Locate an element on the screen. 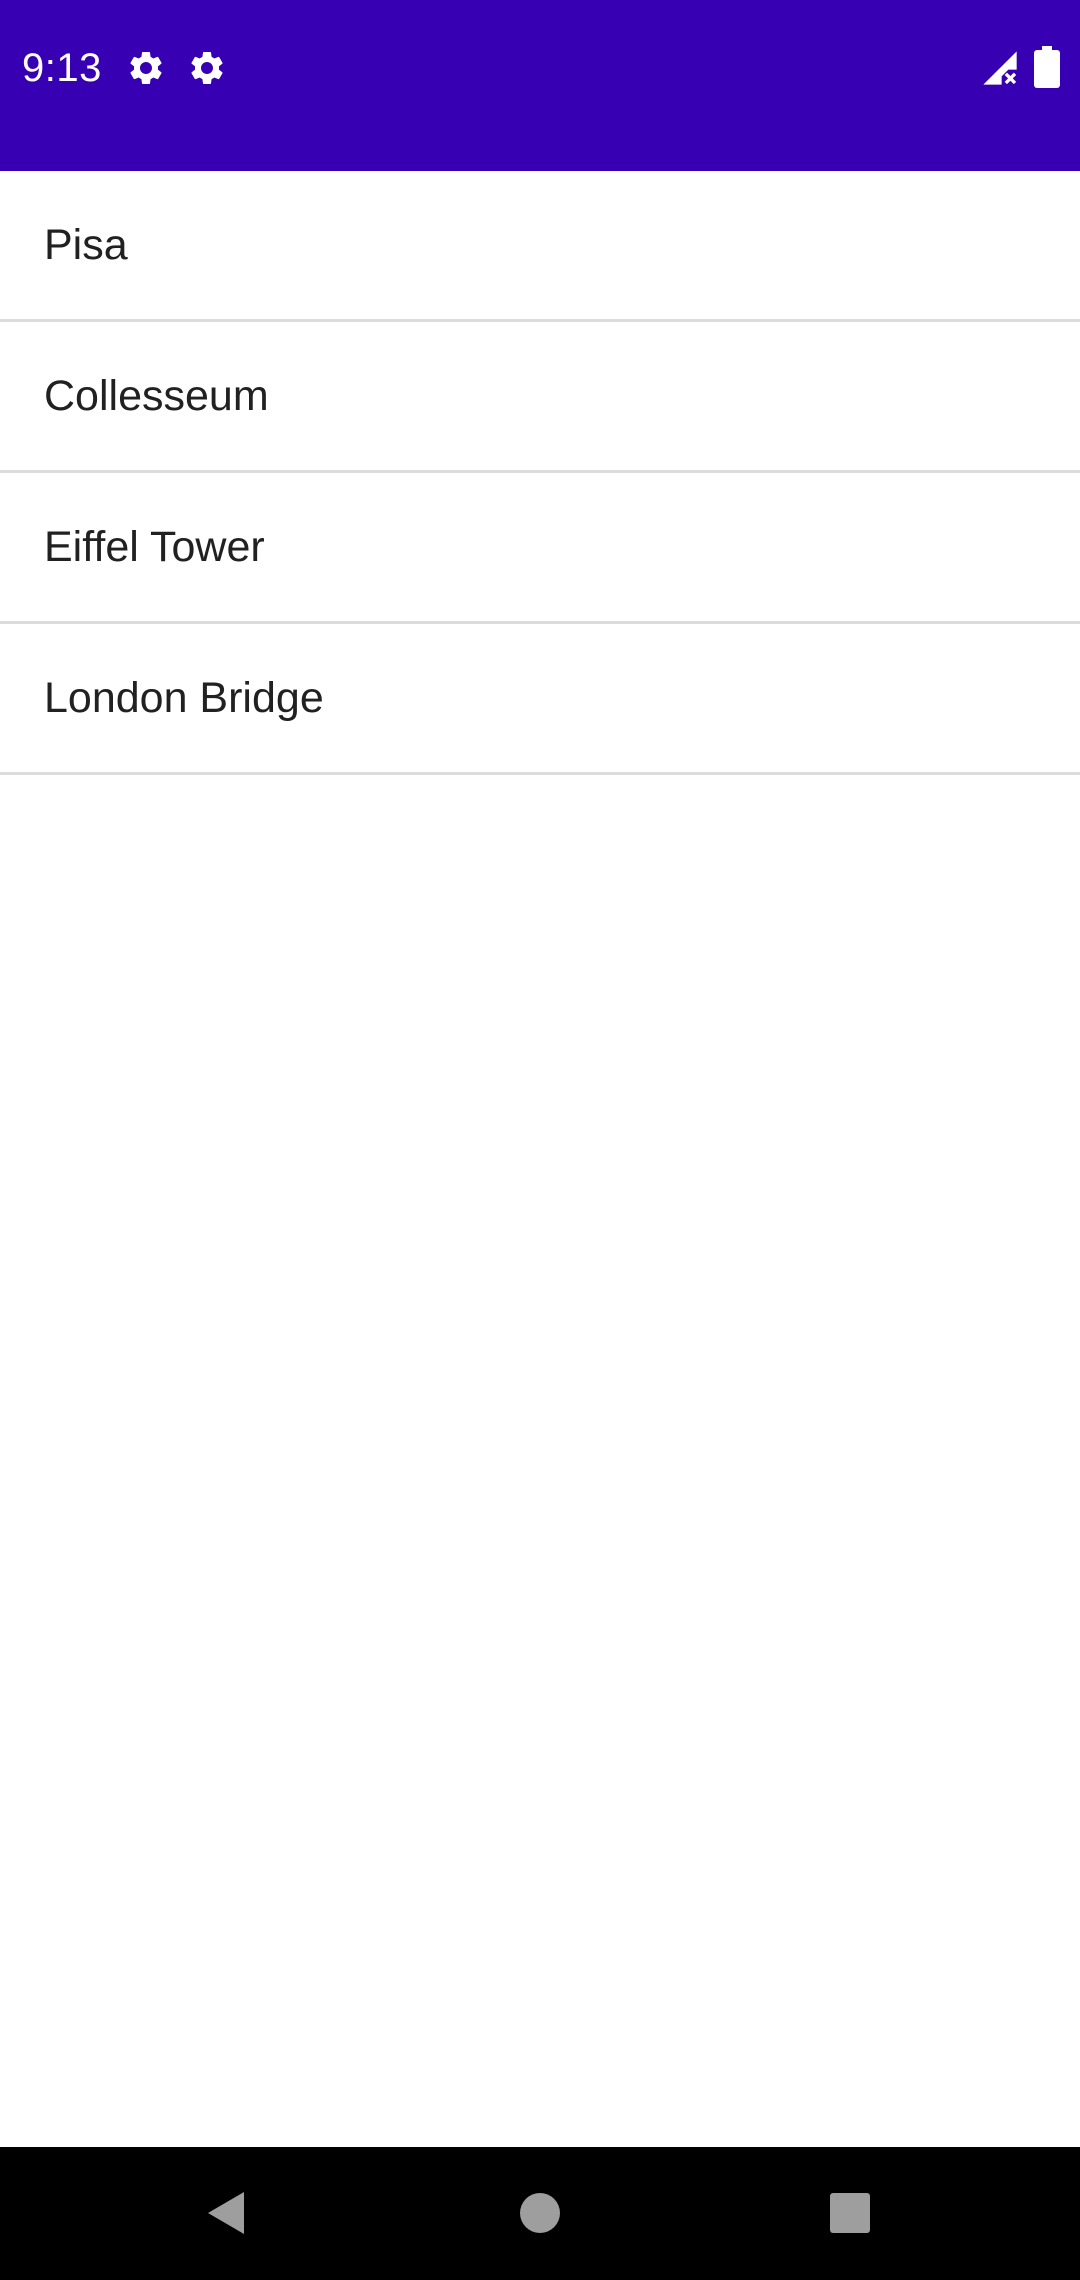  list-item-collesseum: Collesseum is located at coordinates (540, 397).